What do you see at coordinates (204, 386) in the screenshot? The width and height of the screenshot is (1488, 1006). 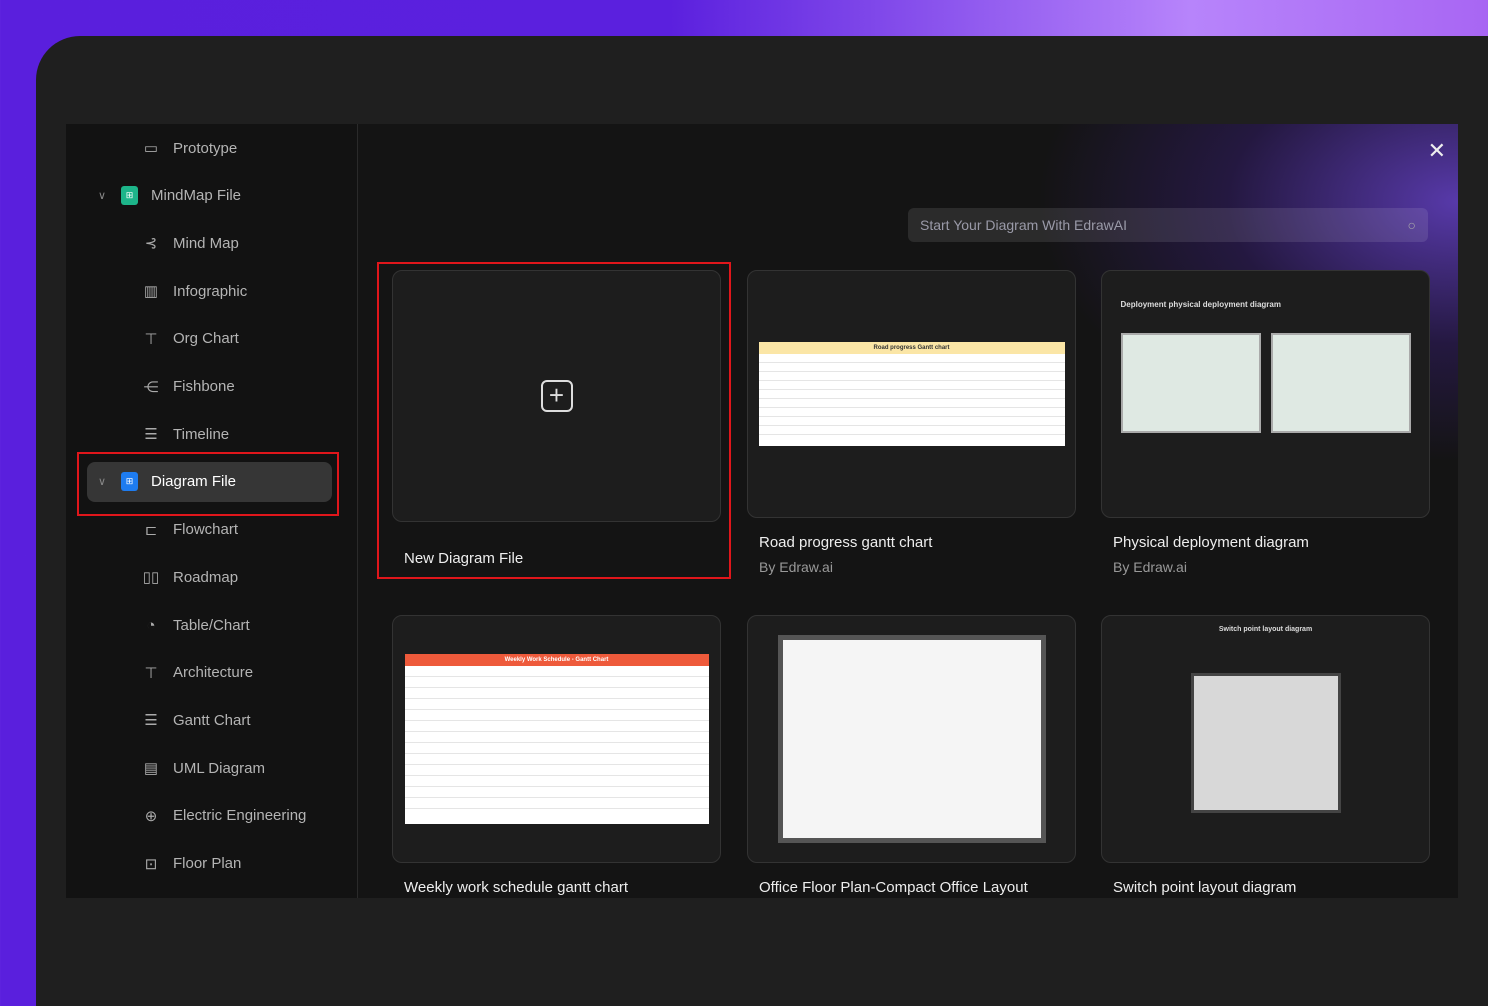 I see `sidebar-item-label: Fishbone` at bounding box center [204, 386].